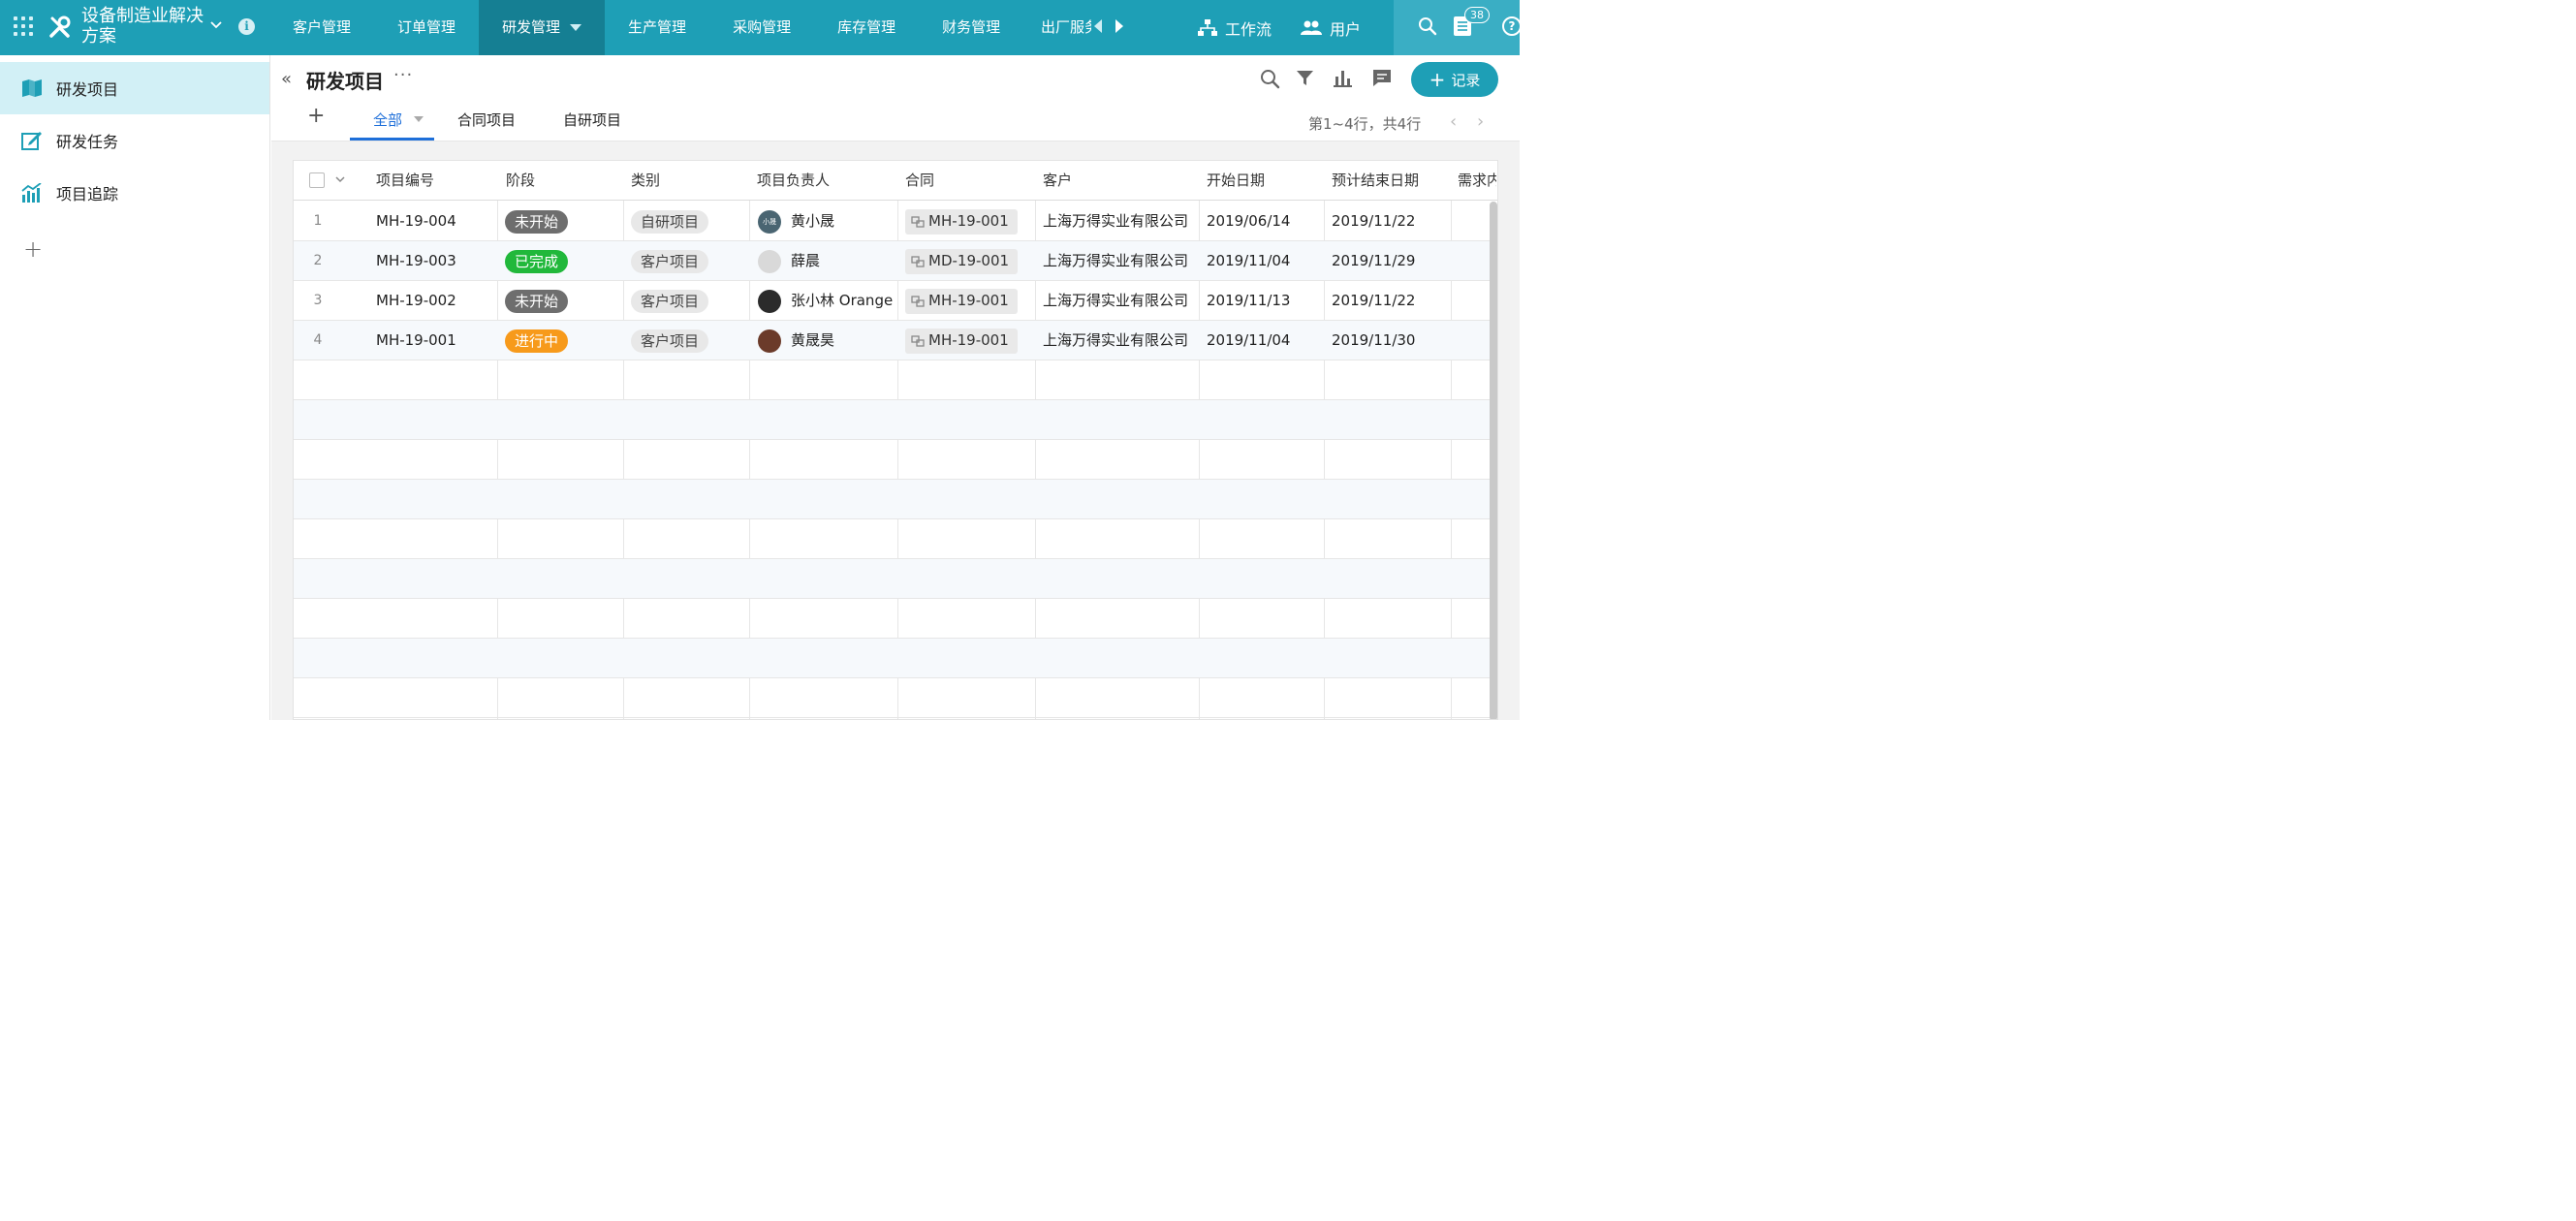 The image size is (2576, 1221). I want to click on nav-item-inventory: 库存管理, so click(866, 28).